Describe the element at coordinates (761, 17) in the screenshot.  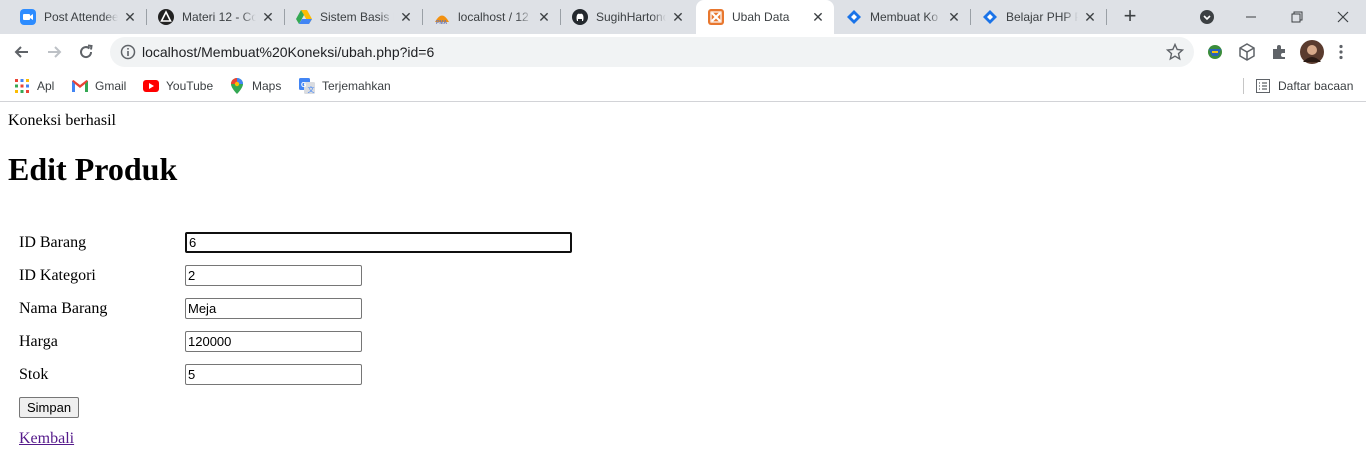
I see `tab-title: Ubah Data` at that location.